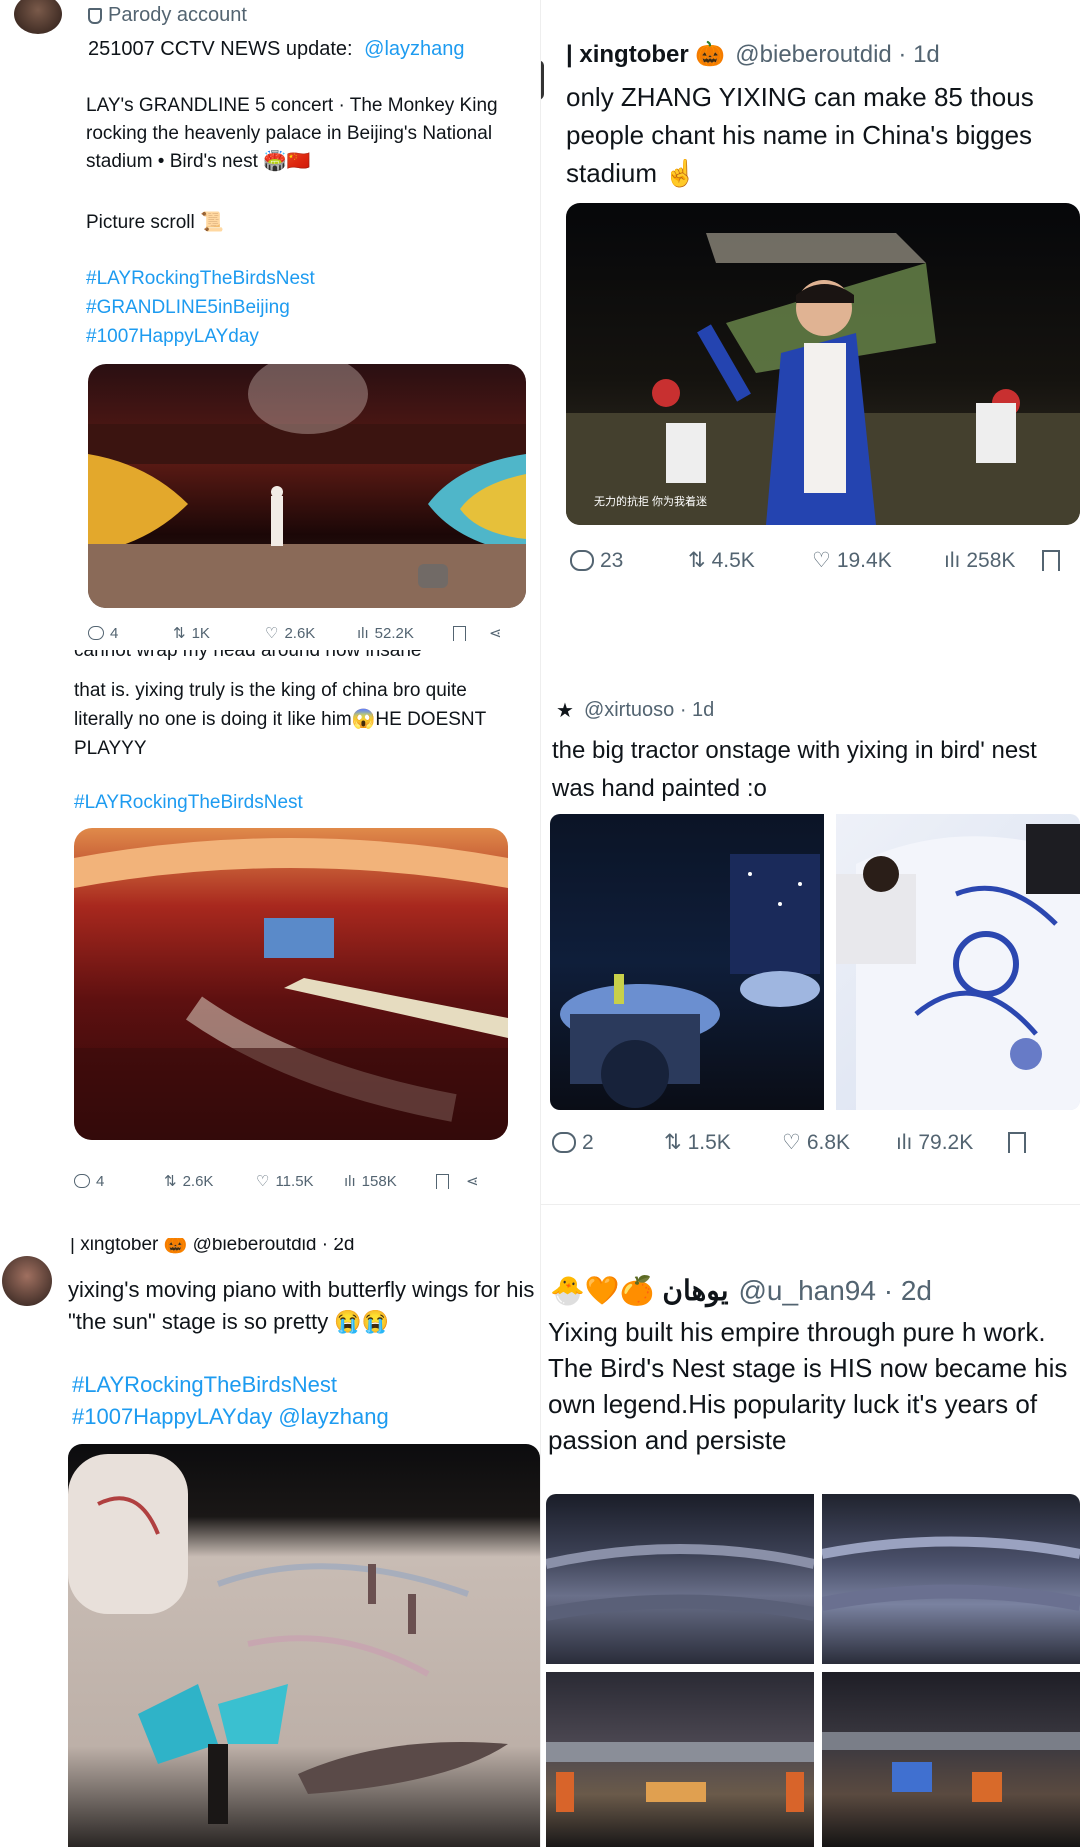  I want to click on hashtag-line: #1007HappyLAYday @layzhang, so click(230, 1417).